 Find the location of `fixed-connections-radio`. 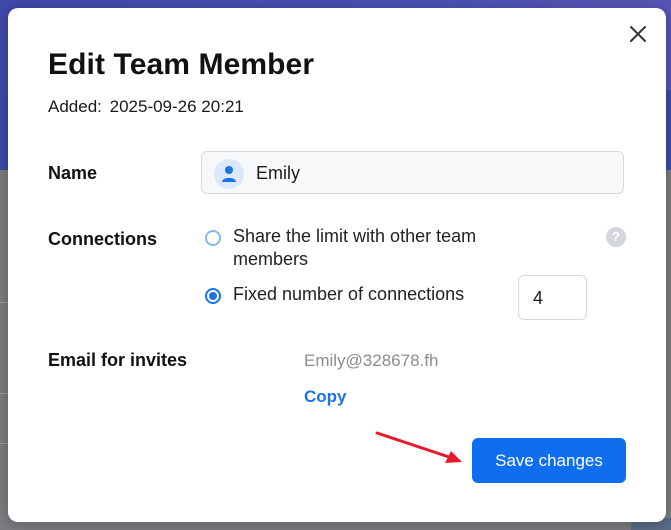

fixed-connections-radio is located at coordinates (213, 296).